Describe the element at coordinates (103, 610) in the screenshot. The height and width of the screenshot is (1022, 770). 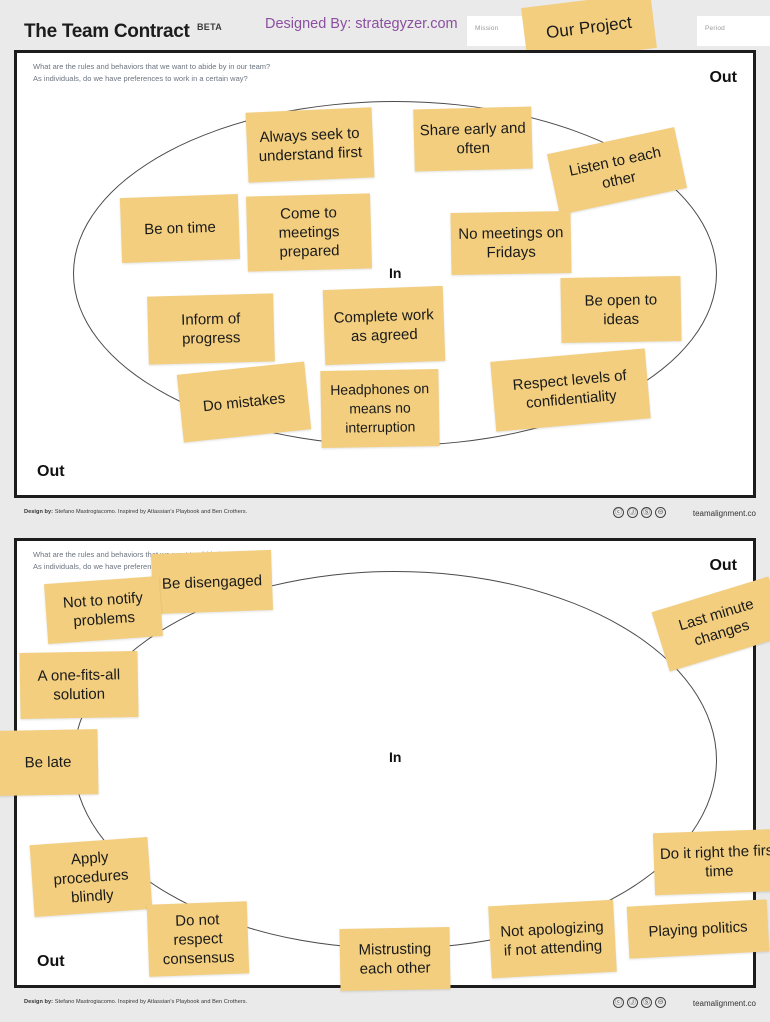
I see `sticky-note: Not to notify problems` at that location.